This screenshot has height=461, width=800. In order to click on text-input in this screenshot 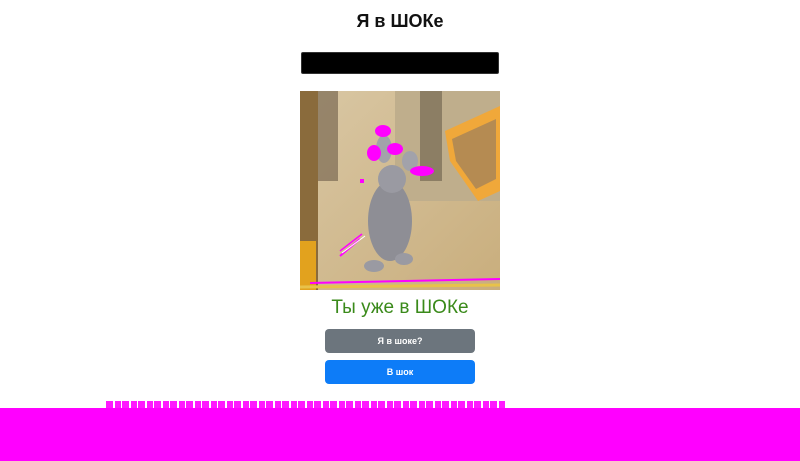, I will do `click(400, 63)`.